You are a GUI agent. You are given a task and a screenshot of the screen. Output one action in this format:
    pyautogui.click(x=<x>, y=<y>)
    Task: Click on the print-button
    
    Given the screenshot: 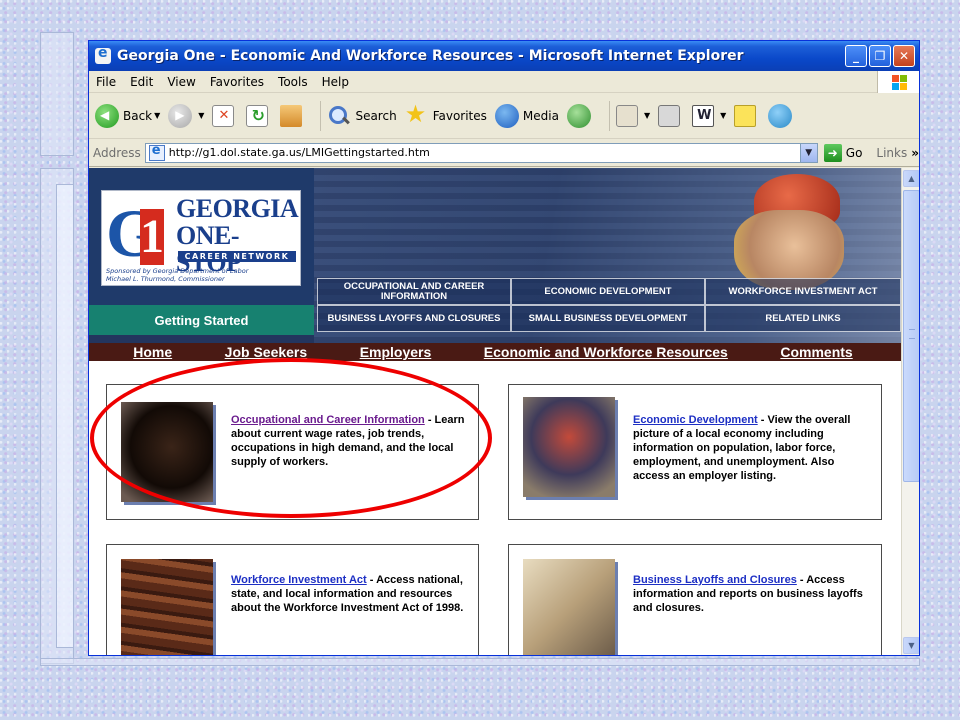 What is the action you would take?
    pyautogui.click(x=671, y=115)
    